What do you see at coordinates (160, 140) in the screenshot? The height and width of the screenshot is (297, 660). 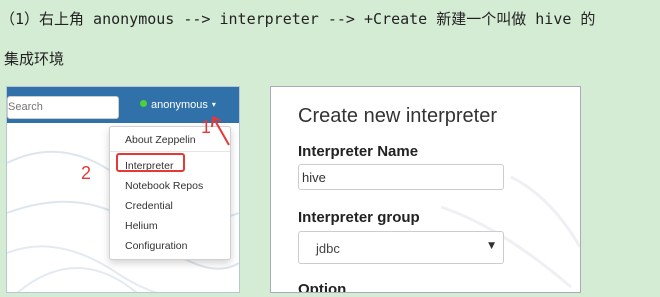 I see `menu-item-about-zeppelin: About Zeppelin` at bounding box center [160, 140].